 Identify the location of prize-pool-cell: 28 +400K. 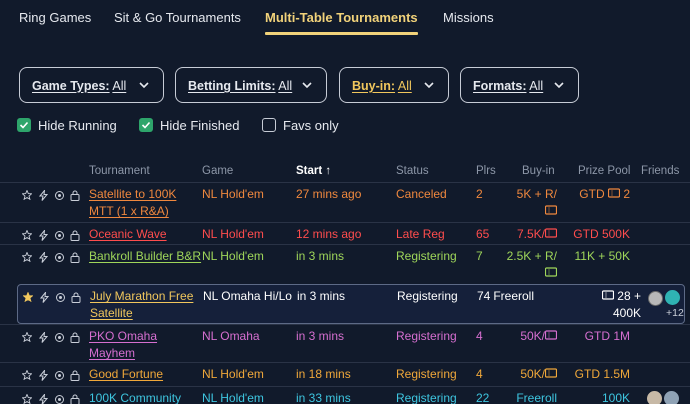
(621, 305).